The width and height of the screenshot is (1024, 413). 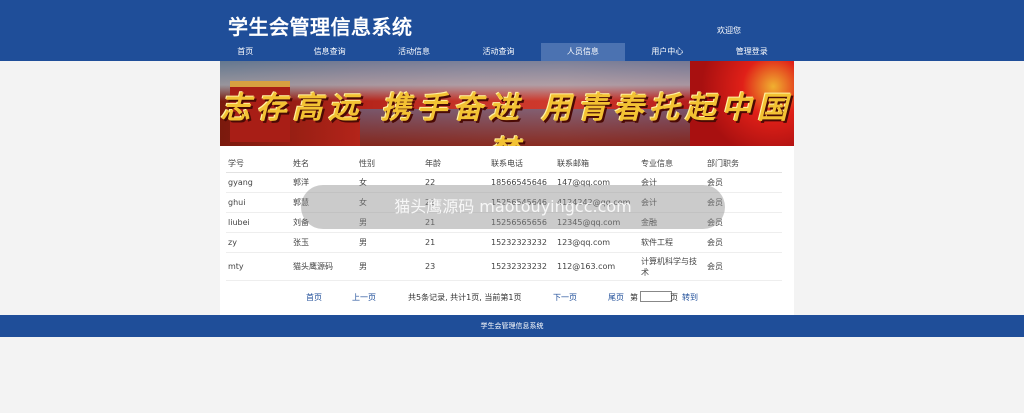 What do you see at coordinates (522, 222) in the screenshot?
I see `cell-phone: 15256565656` at bounding box center [522, 222].